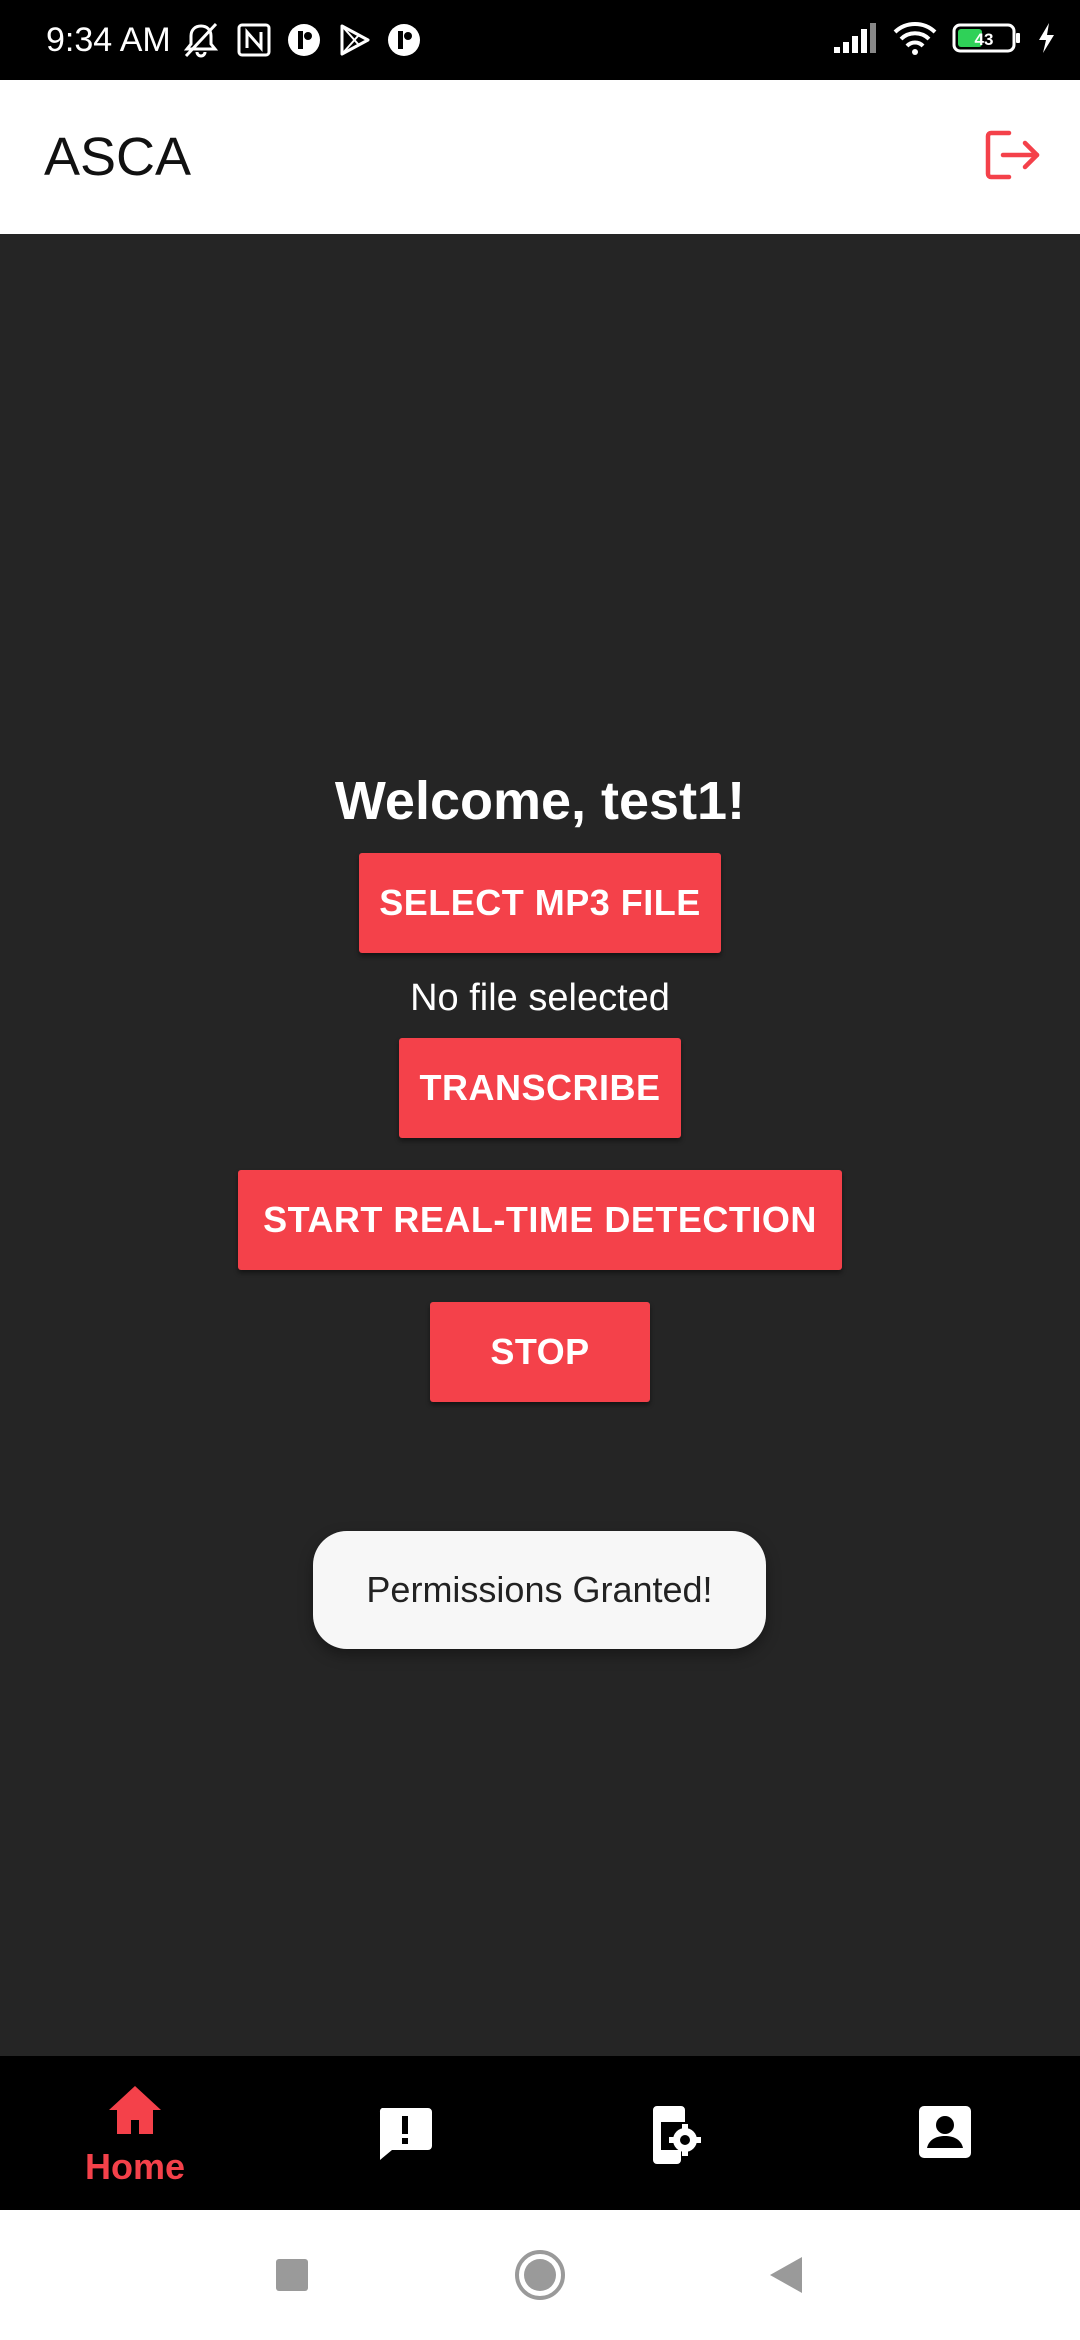  What do you see at coordinates (540, 157) in the screenshot?
I see `app-bar: ASCA` at bounding box center [540, 157].